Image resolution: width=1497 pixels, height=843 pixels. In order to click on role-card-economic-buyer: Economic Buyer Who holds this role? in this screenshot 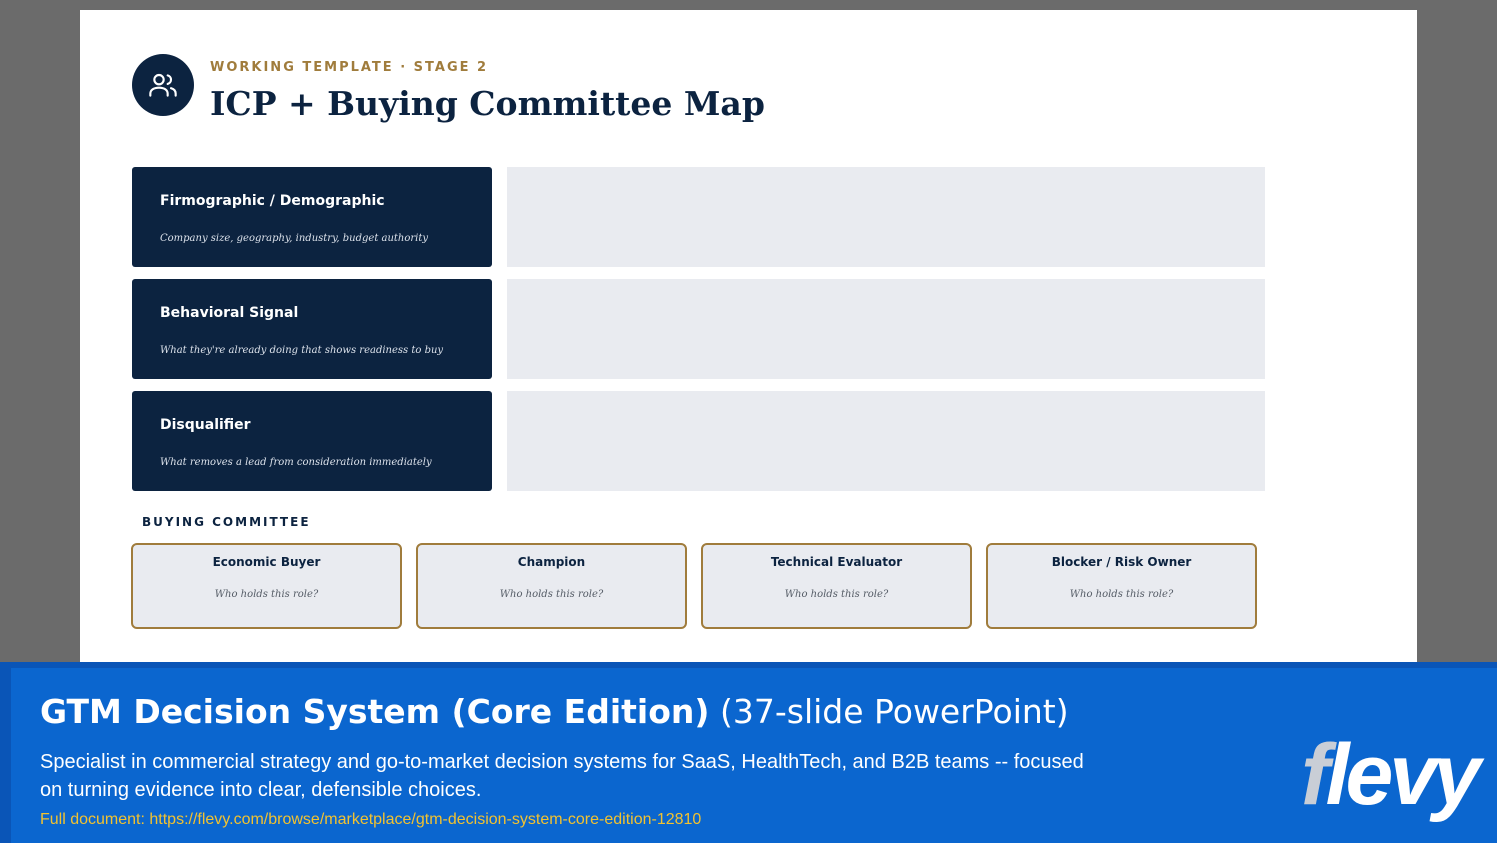, I will do `click(266, 586)`.